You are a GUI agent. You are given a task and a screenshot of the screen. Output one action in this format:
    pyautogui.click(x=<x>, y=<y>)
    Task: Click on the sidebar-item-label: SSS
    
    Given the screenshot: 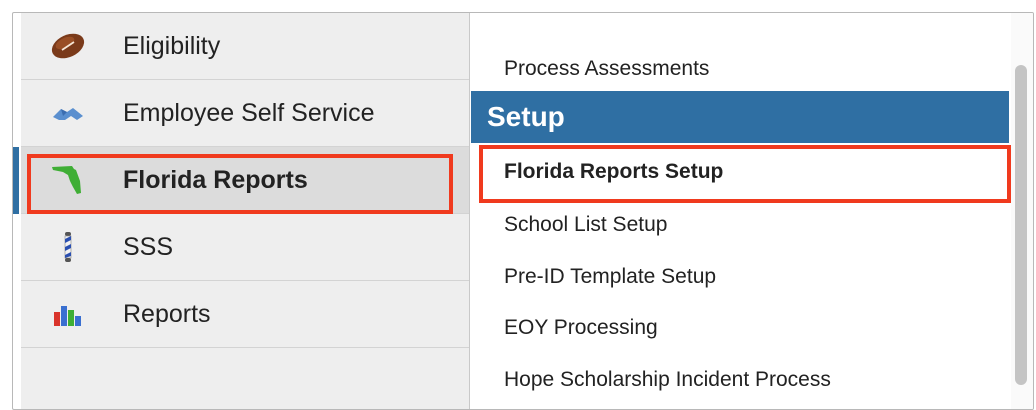 What is the action you would take?
    pyautogui.click(x=148, y=246)
    